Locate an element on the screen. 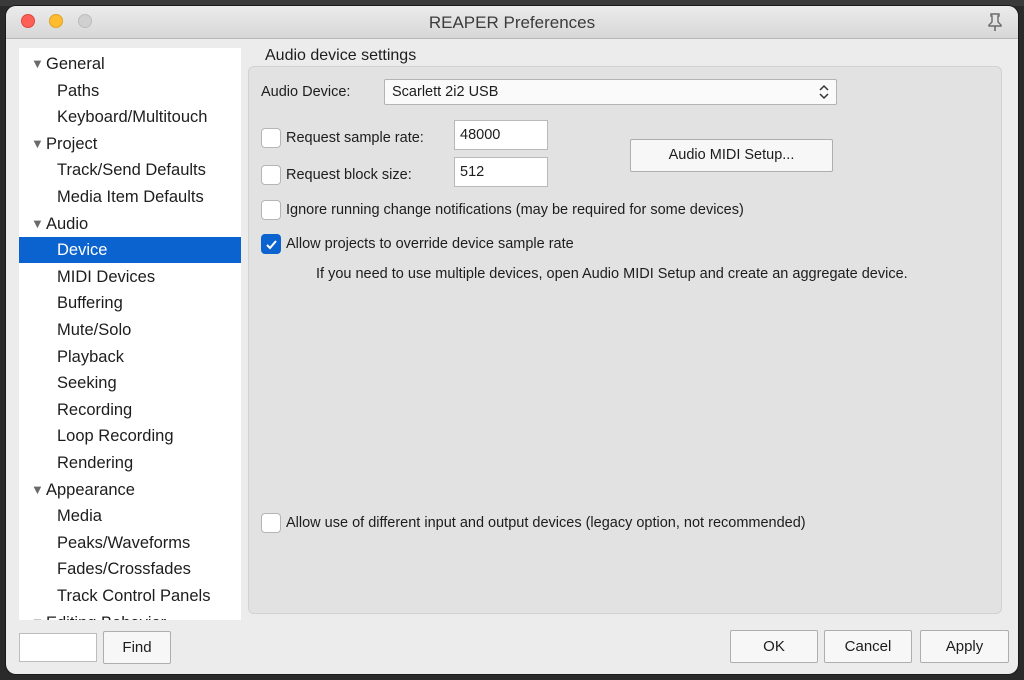 This screenshot has width=1024, height=680. tree-item-label: Appearance is located at coordinates (90, 489).